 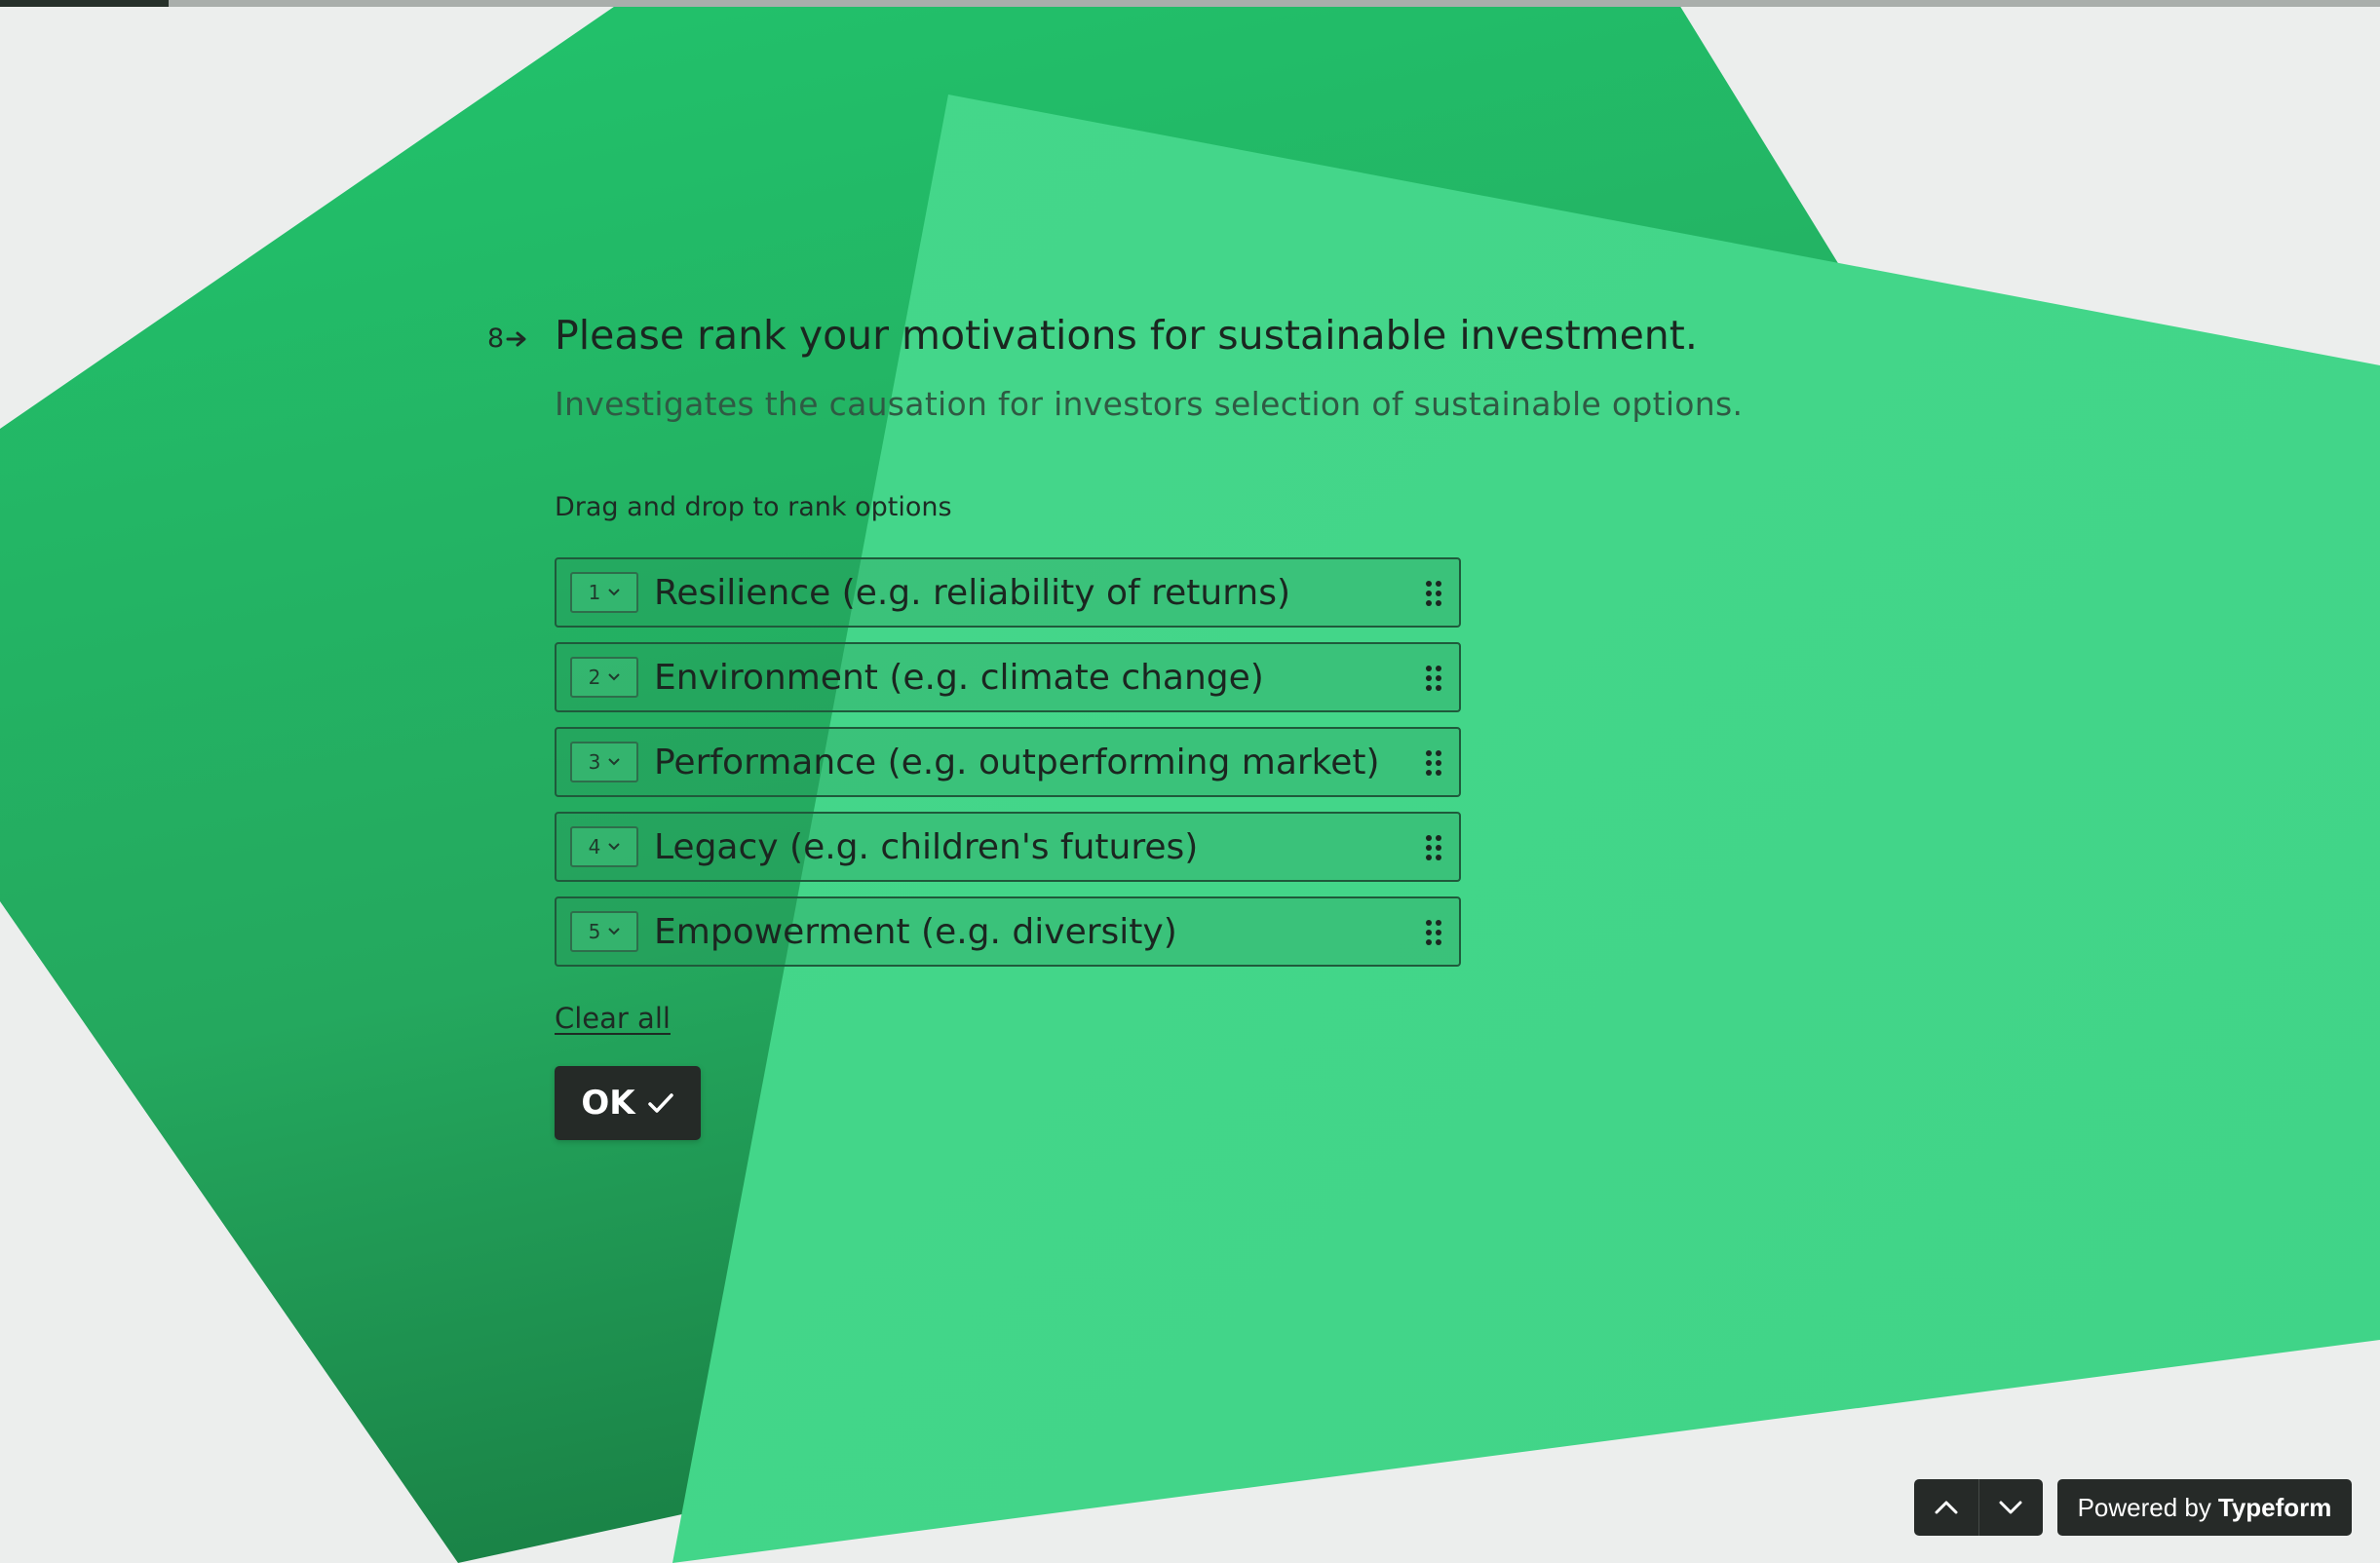 I want to click on rank-value: 2, so click(x=594, y=678).